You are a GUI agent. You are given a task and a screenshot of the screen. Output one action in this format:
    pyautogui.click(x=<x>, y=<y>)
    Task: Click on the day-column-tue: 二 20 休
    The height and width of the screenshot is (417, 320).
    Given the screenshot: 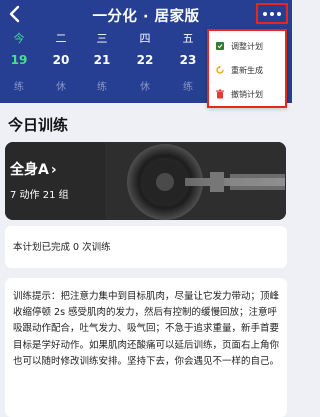 What is the action you would take?
    pyautogui.click(x=61, y=62)
    